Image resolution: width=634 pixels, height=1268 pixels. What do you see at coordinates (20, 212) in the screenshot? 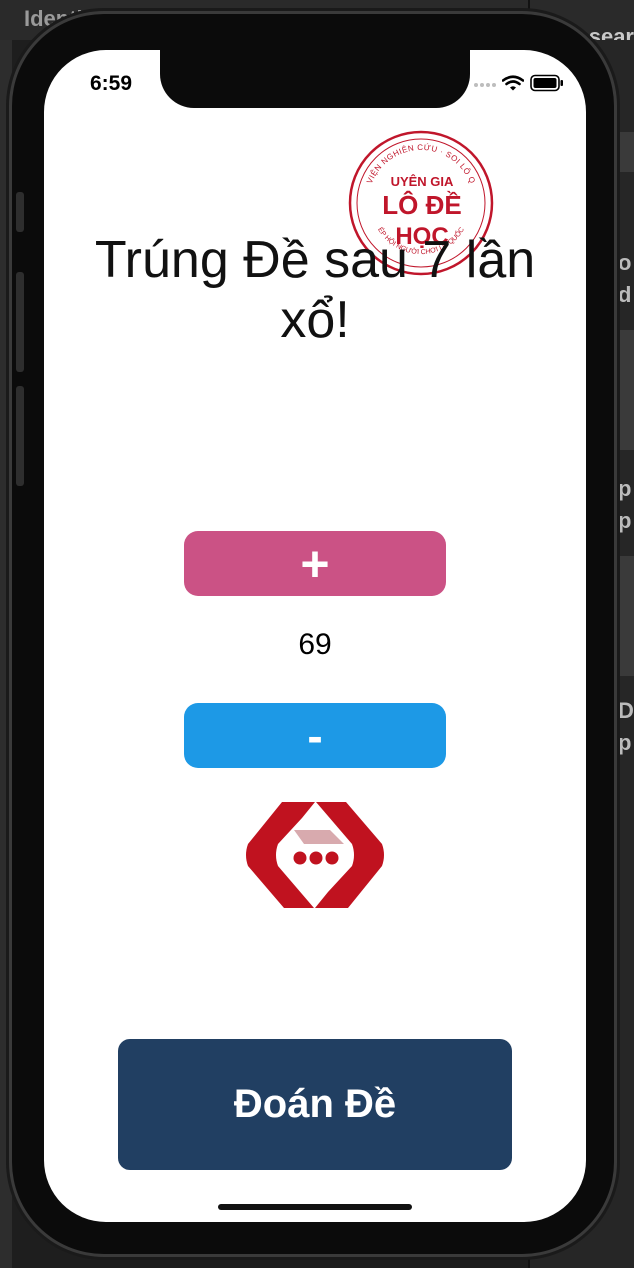
I see `device-mute-switch` at bounding box center [20, 212].